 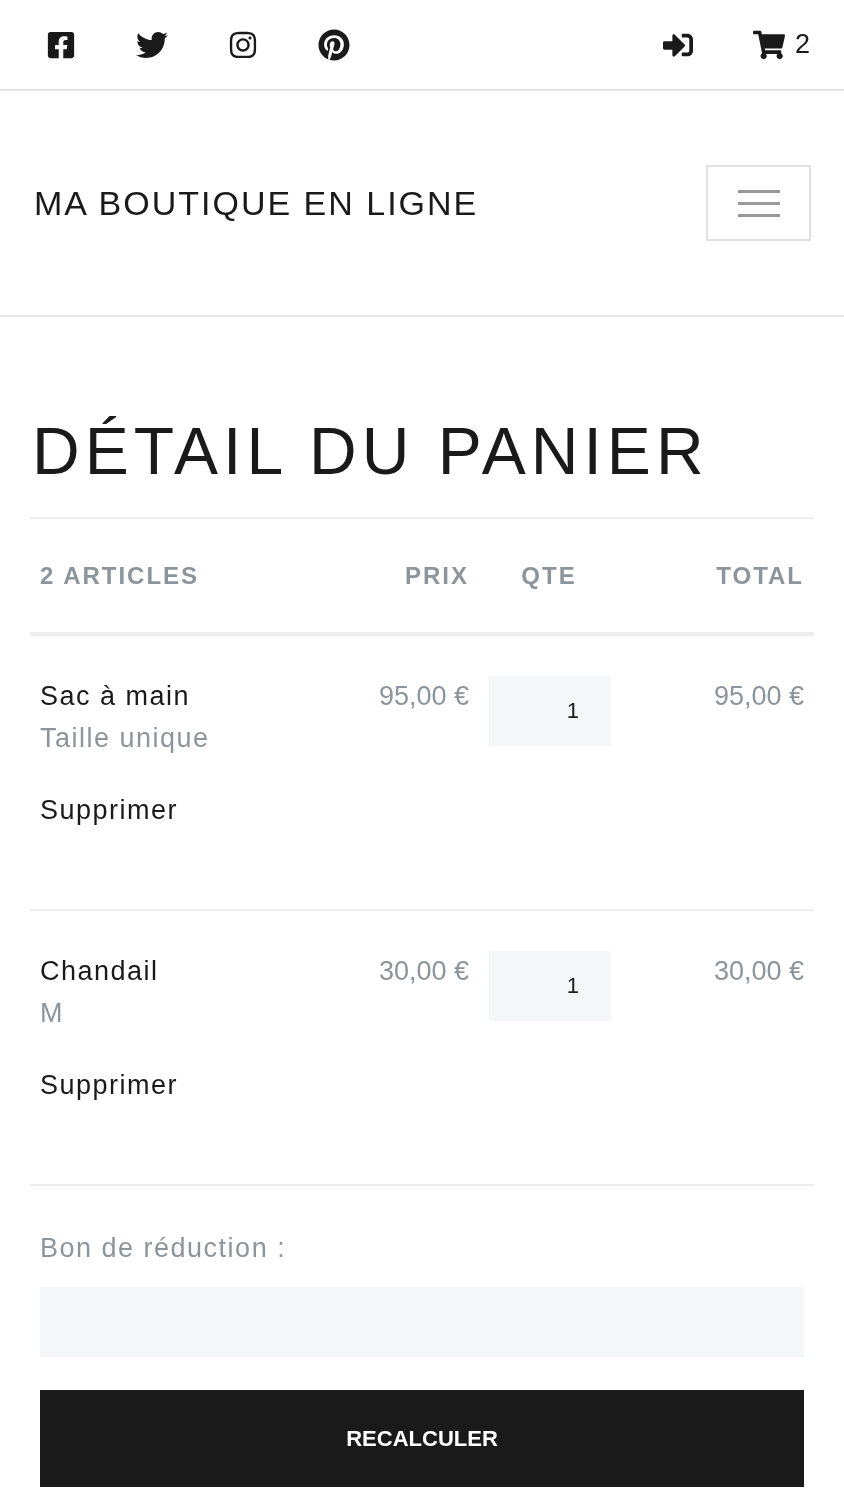 I want to click on product-name: Chandail, so click(x=100, y=971).